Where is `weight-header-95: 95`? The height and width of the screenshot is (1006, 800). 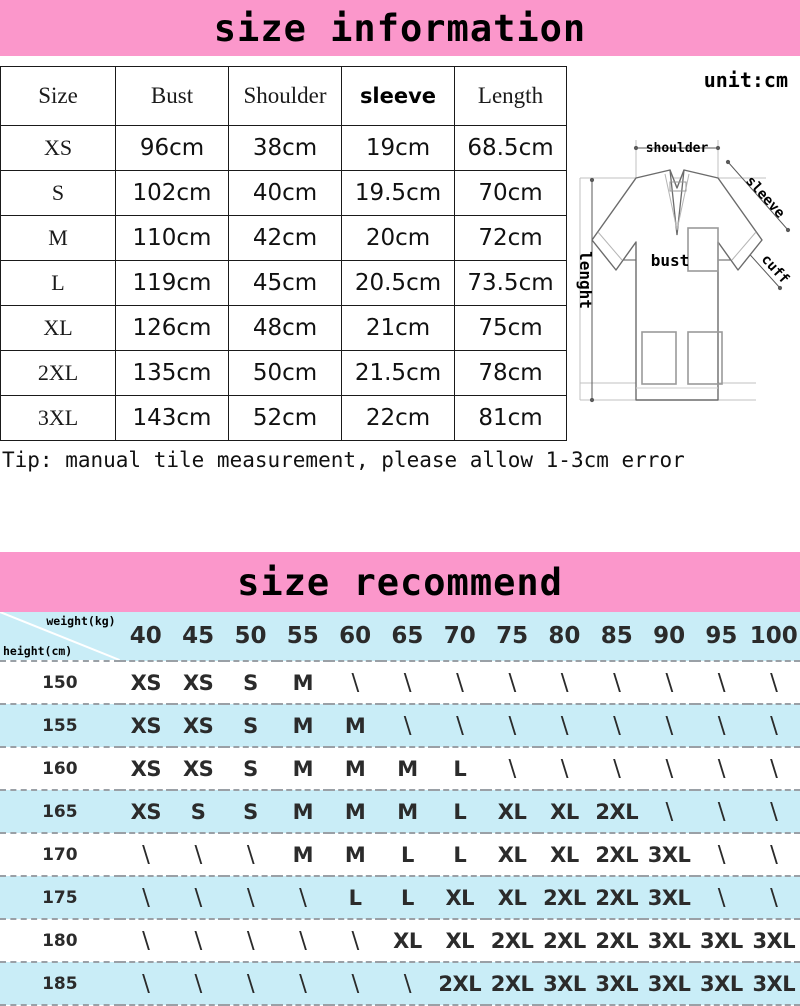
weight-header-95: 95 is located at coordinates (721, 637).